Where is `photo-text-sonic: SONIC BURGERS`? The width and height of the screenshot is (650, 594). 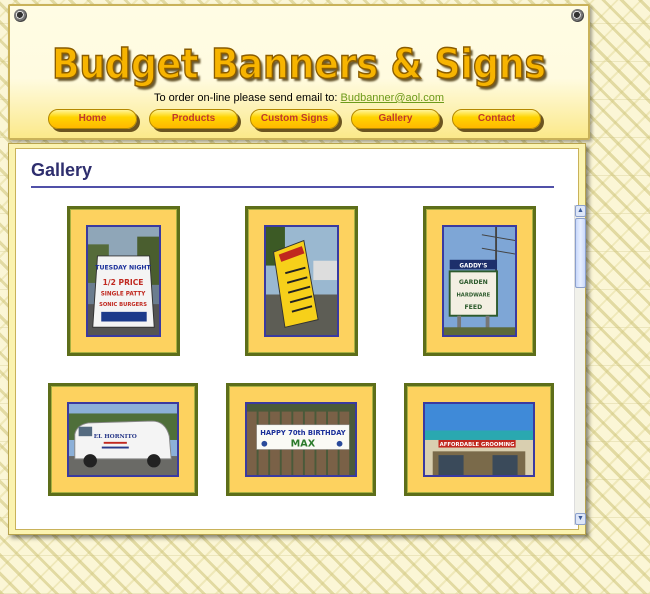
photo-text-sonic: SONIC BURGERS is located at coordinates (123, 305).